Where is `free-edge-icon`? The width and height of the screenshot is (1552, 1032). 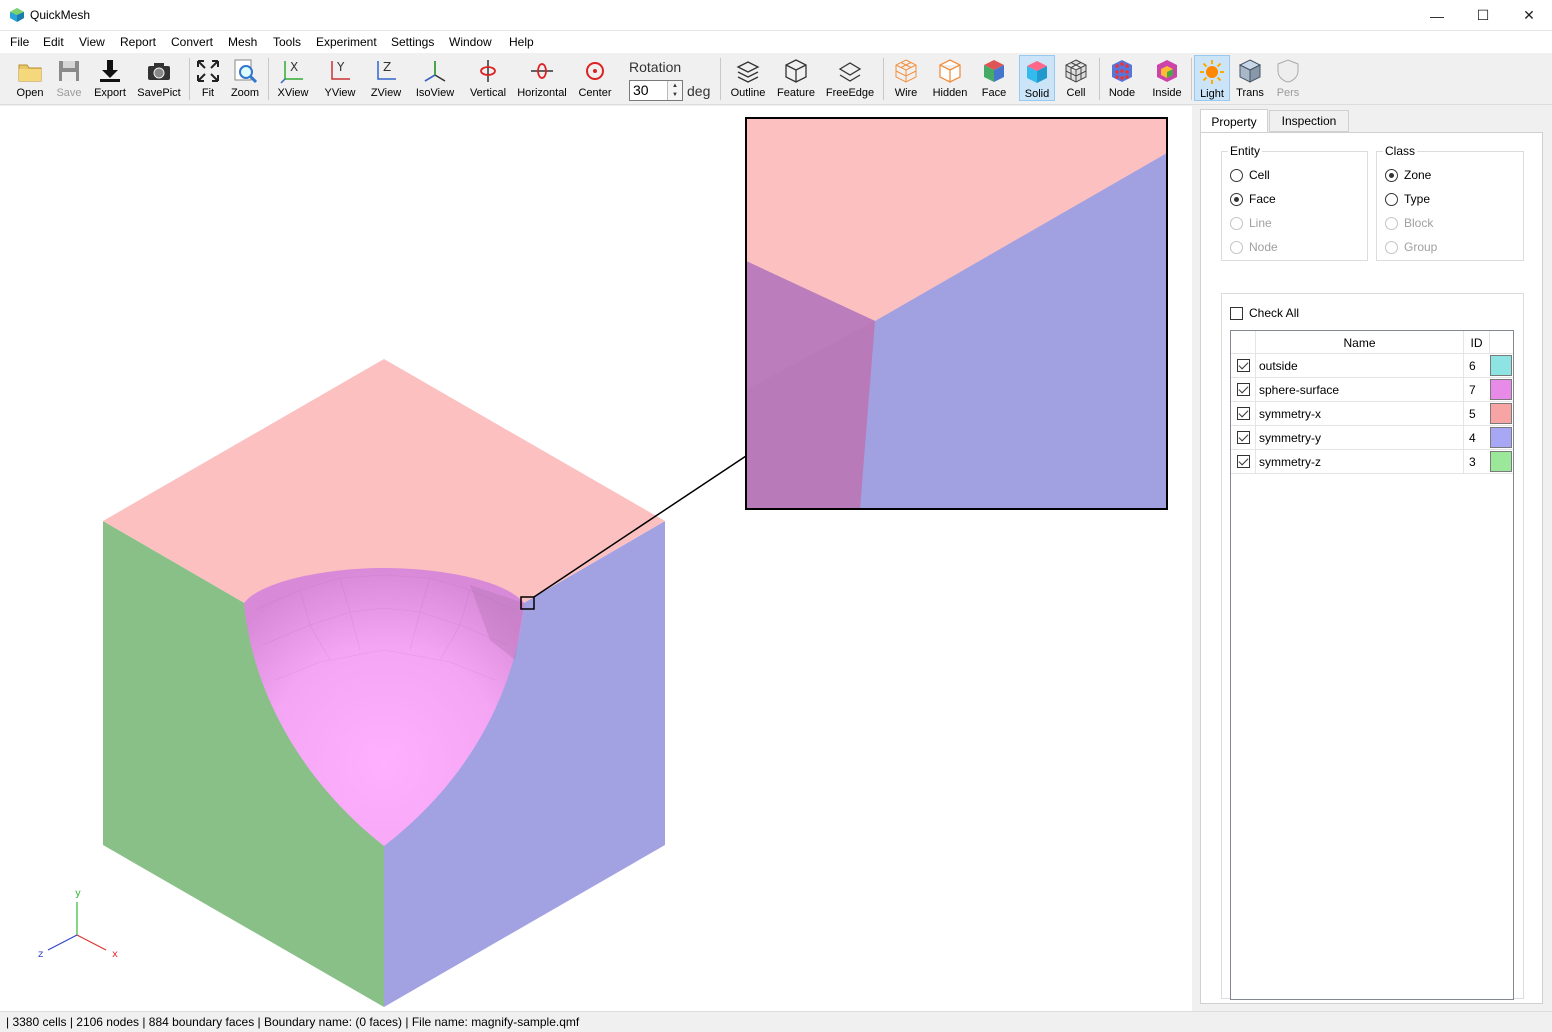 free-edge-icon is located at coordinates (850, 72).